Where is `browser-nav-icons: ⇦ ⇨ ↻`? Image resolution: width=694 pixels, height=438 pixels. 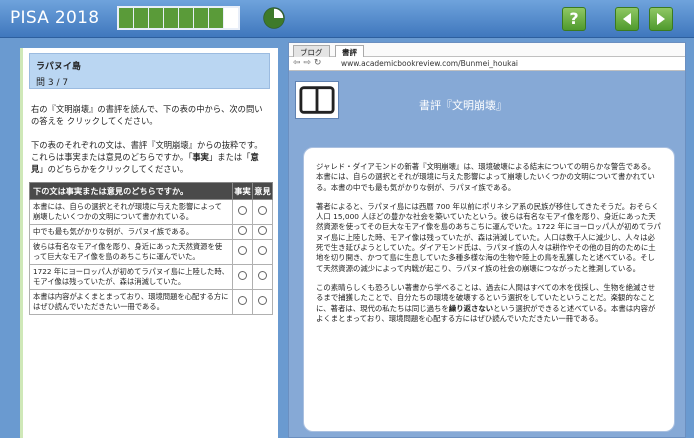 browser-nav-icons: ⇦ ⇨ ↻ is located at coordinates (307, 63).